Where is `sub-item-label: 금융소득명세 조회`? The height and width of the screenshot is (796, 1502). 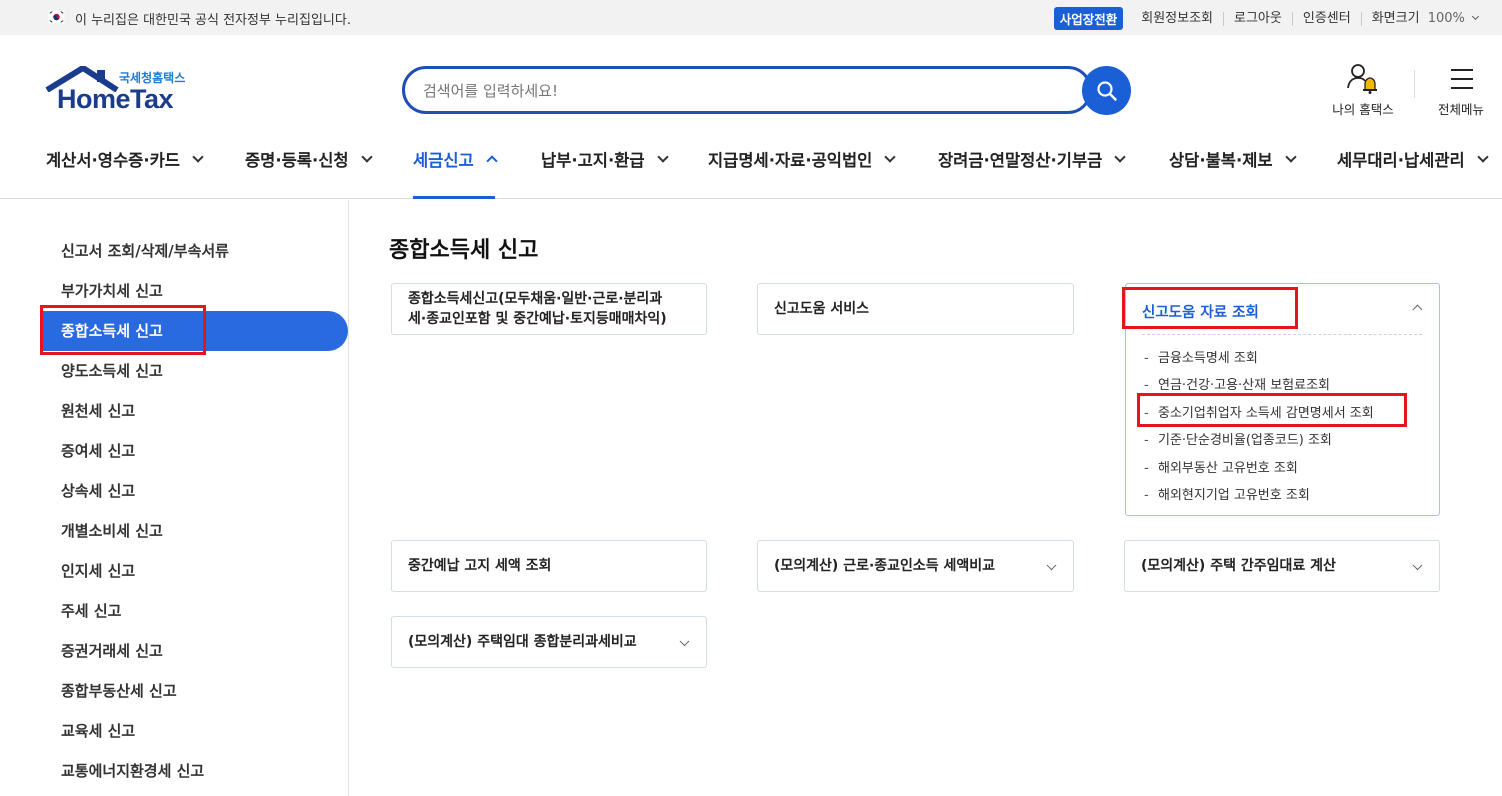
sub-item-label: 금융소득명세 조회 is located at coordinates (1208, 358).